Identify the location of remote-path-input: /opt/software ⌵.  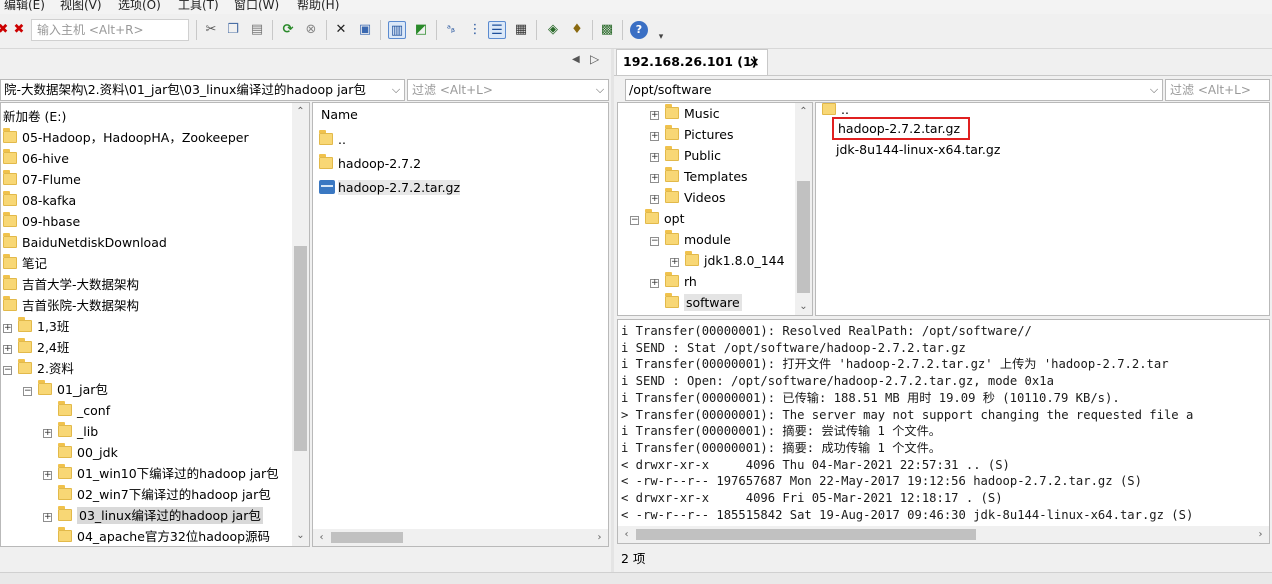
(894, 90).